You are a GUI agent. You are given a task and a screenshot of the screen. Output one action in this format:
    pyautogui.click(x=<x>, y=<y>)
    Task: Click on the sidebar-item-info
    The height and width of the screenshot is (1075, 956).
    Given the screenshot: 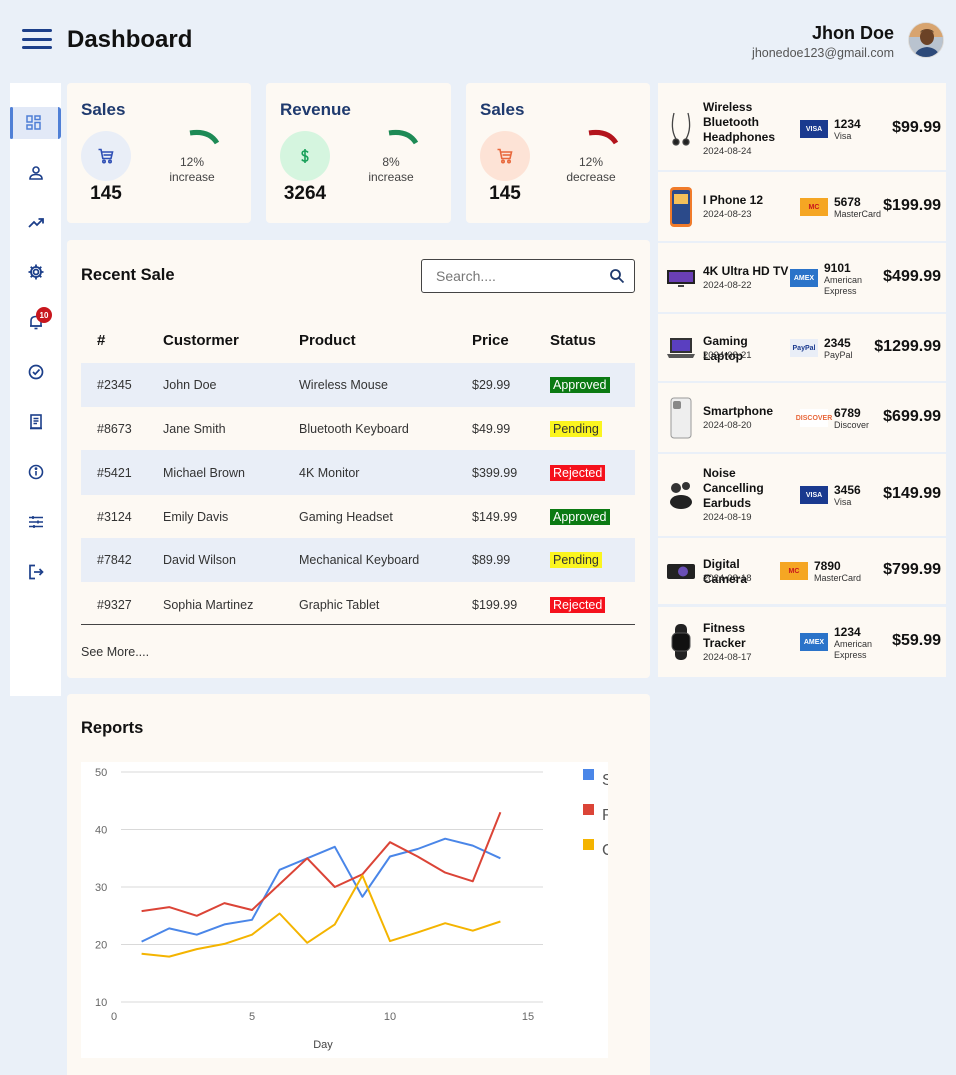 What is the action you would take?
    pyautogui.click(x=35, y=472)
    